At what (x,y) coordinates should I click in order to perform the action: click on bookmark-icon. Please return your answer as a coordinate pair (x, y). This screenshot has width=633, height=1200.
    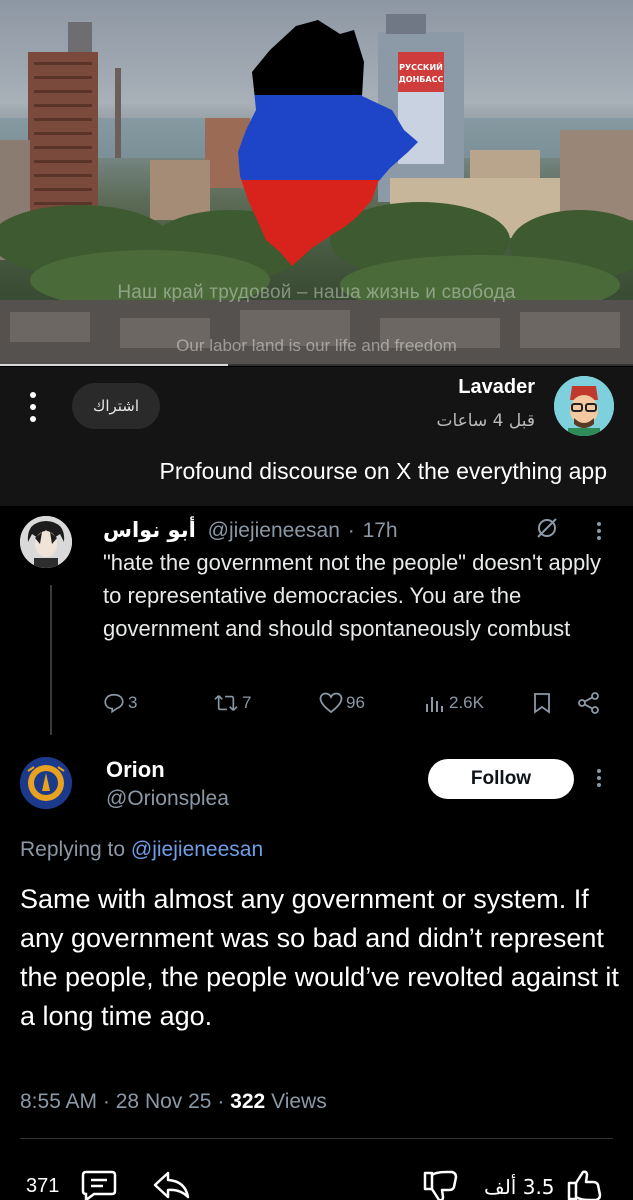
    Looking at the image, I should click on (542, 703).